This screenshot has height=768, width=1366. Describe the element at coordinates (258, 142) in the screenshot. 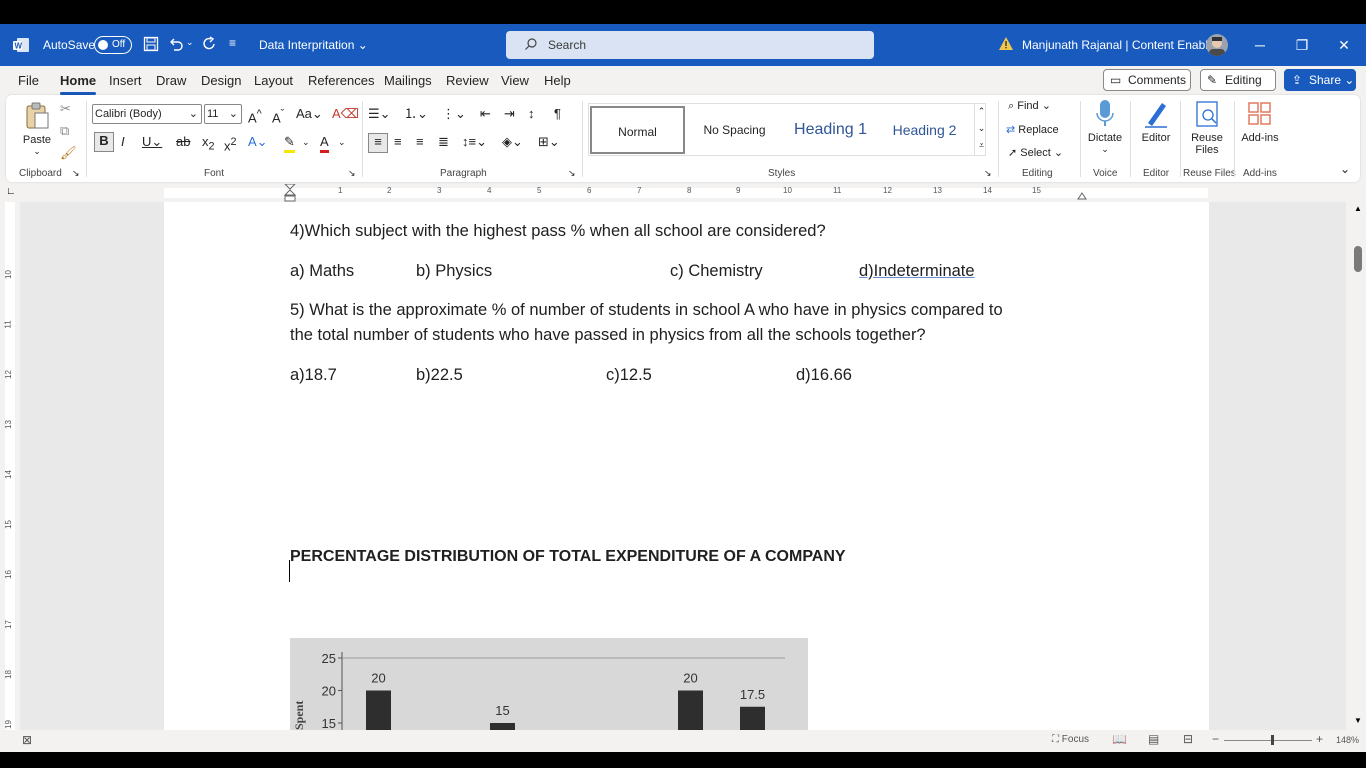

I see `text-effects-icon: A⌄` at that location.